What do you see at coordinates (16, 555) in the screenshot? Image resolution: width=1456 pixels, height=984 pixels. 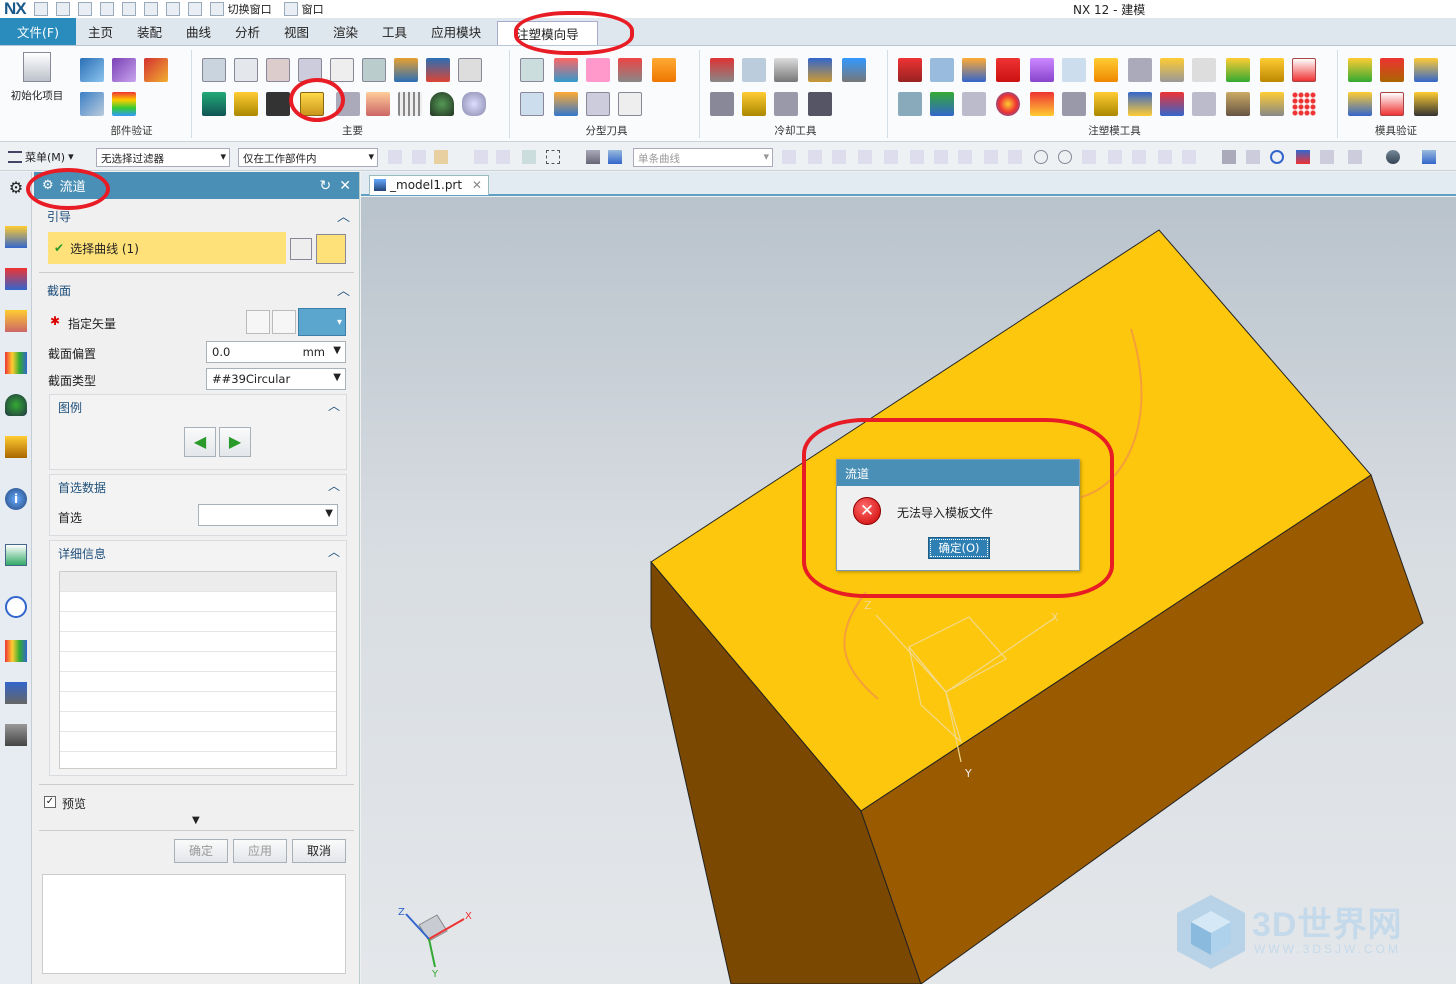 I see `history-icon` at bounding box center [16, 555].